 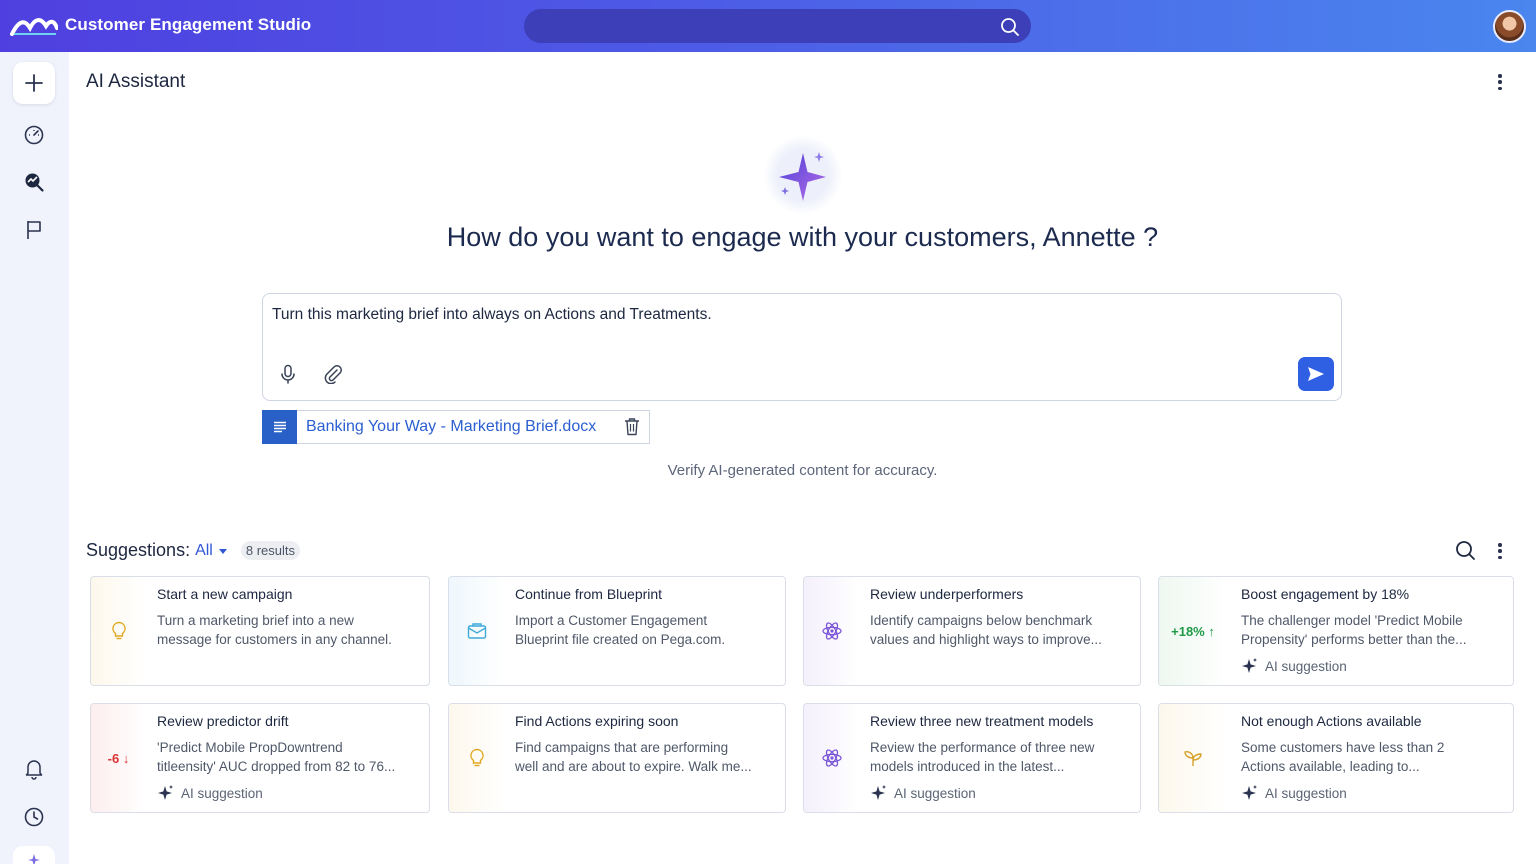 I want to click on card-metric-strip: +18% ↑, so click(x=1193, y=631).